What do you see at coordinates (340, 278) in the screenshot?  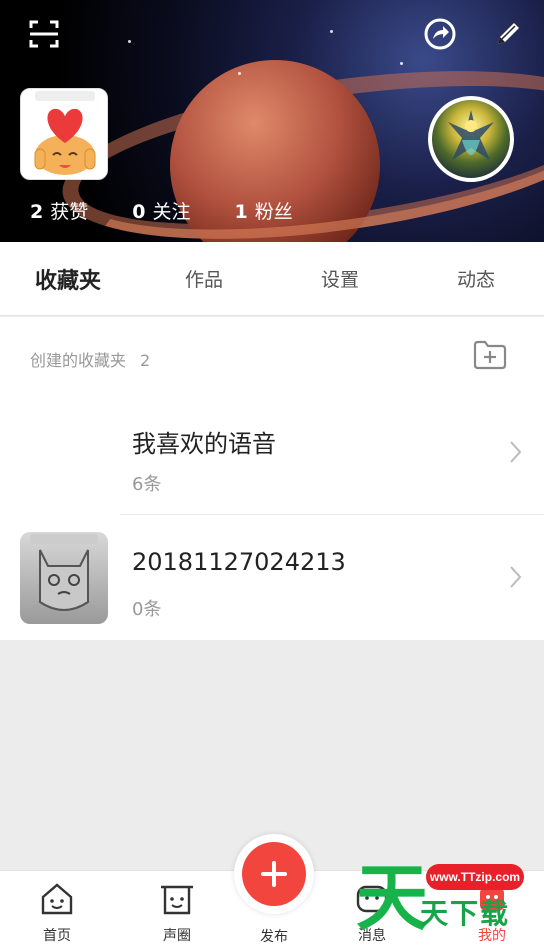 I see `tab-settings: 设置` at bounding box center [340, 278].